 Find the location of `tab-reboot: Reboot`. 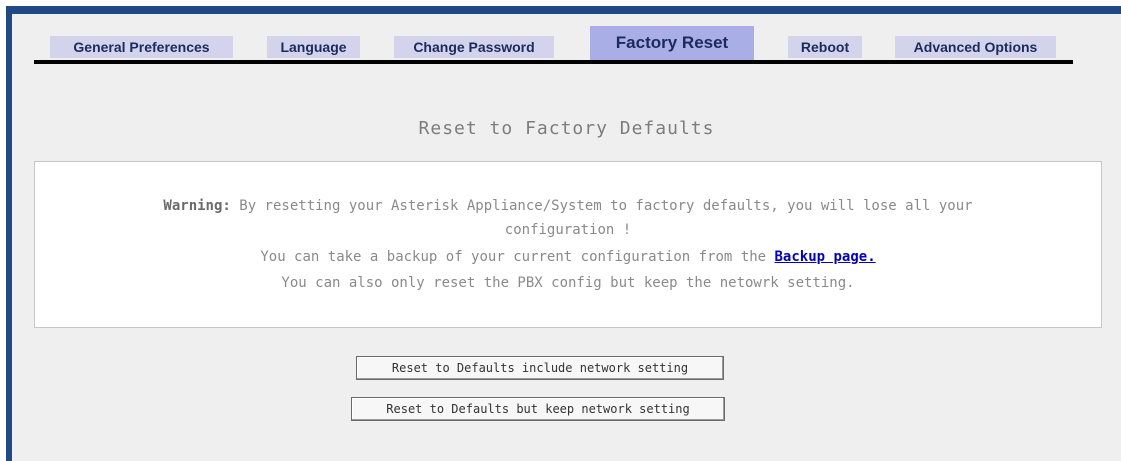

tab-reboot: Reboot is located at coordinates (825, 47).